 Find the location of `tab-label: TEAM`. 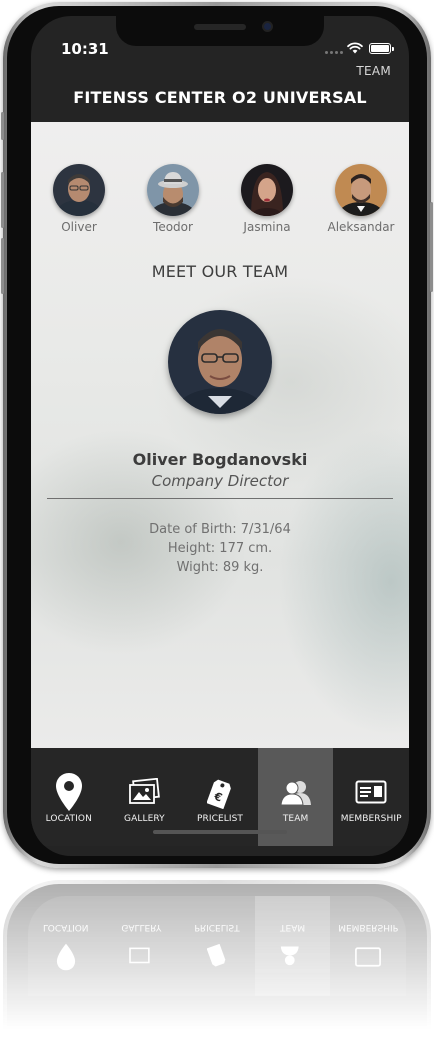

tab-label: TEAM is located at coordinates (295, 819).